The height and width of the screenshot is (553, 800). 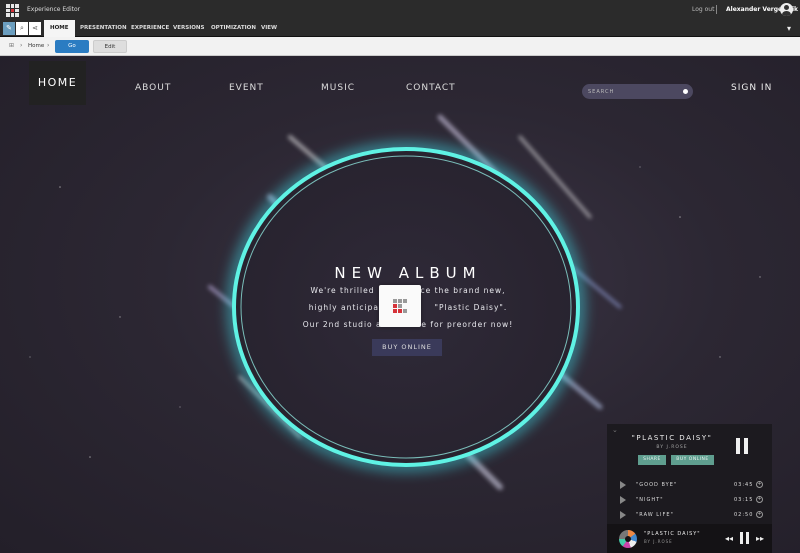 What do you see at coordinates (657, 485) in the screenshot?
I see `track-name: "GOOD BYE"` at bounding box center [657, 485].